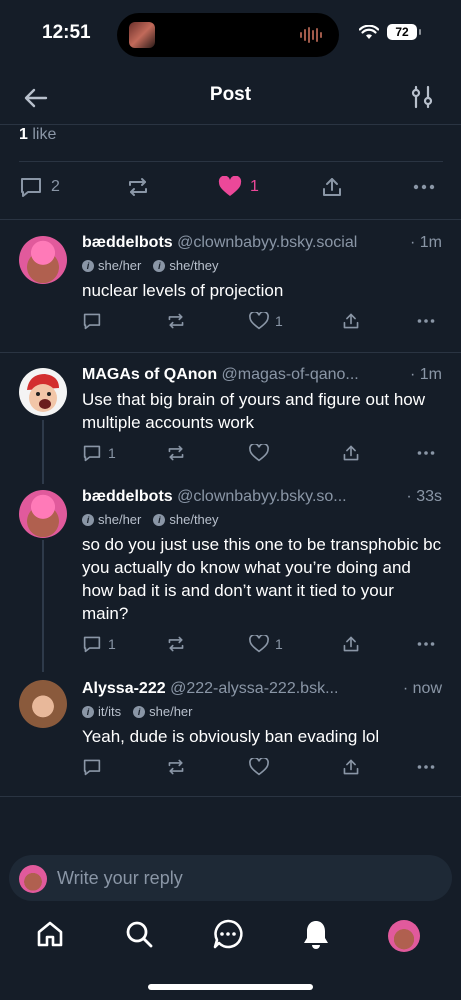 This screenshot has height=1000, width=461. I want to click on reply-composer: Write your reply, so click(230, 878).